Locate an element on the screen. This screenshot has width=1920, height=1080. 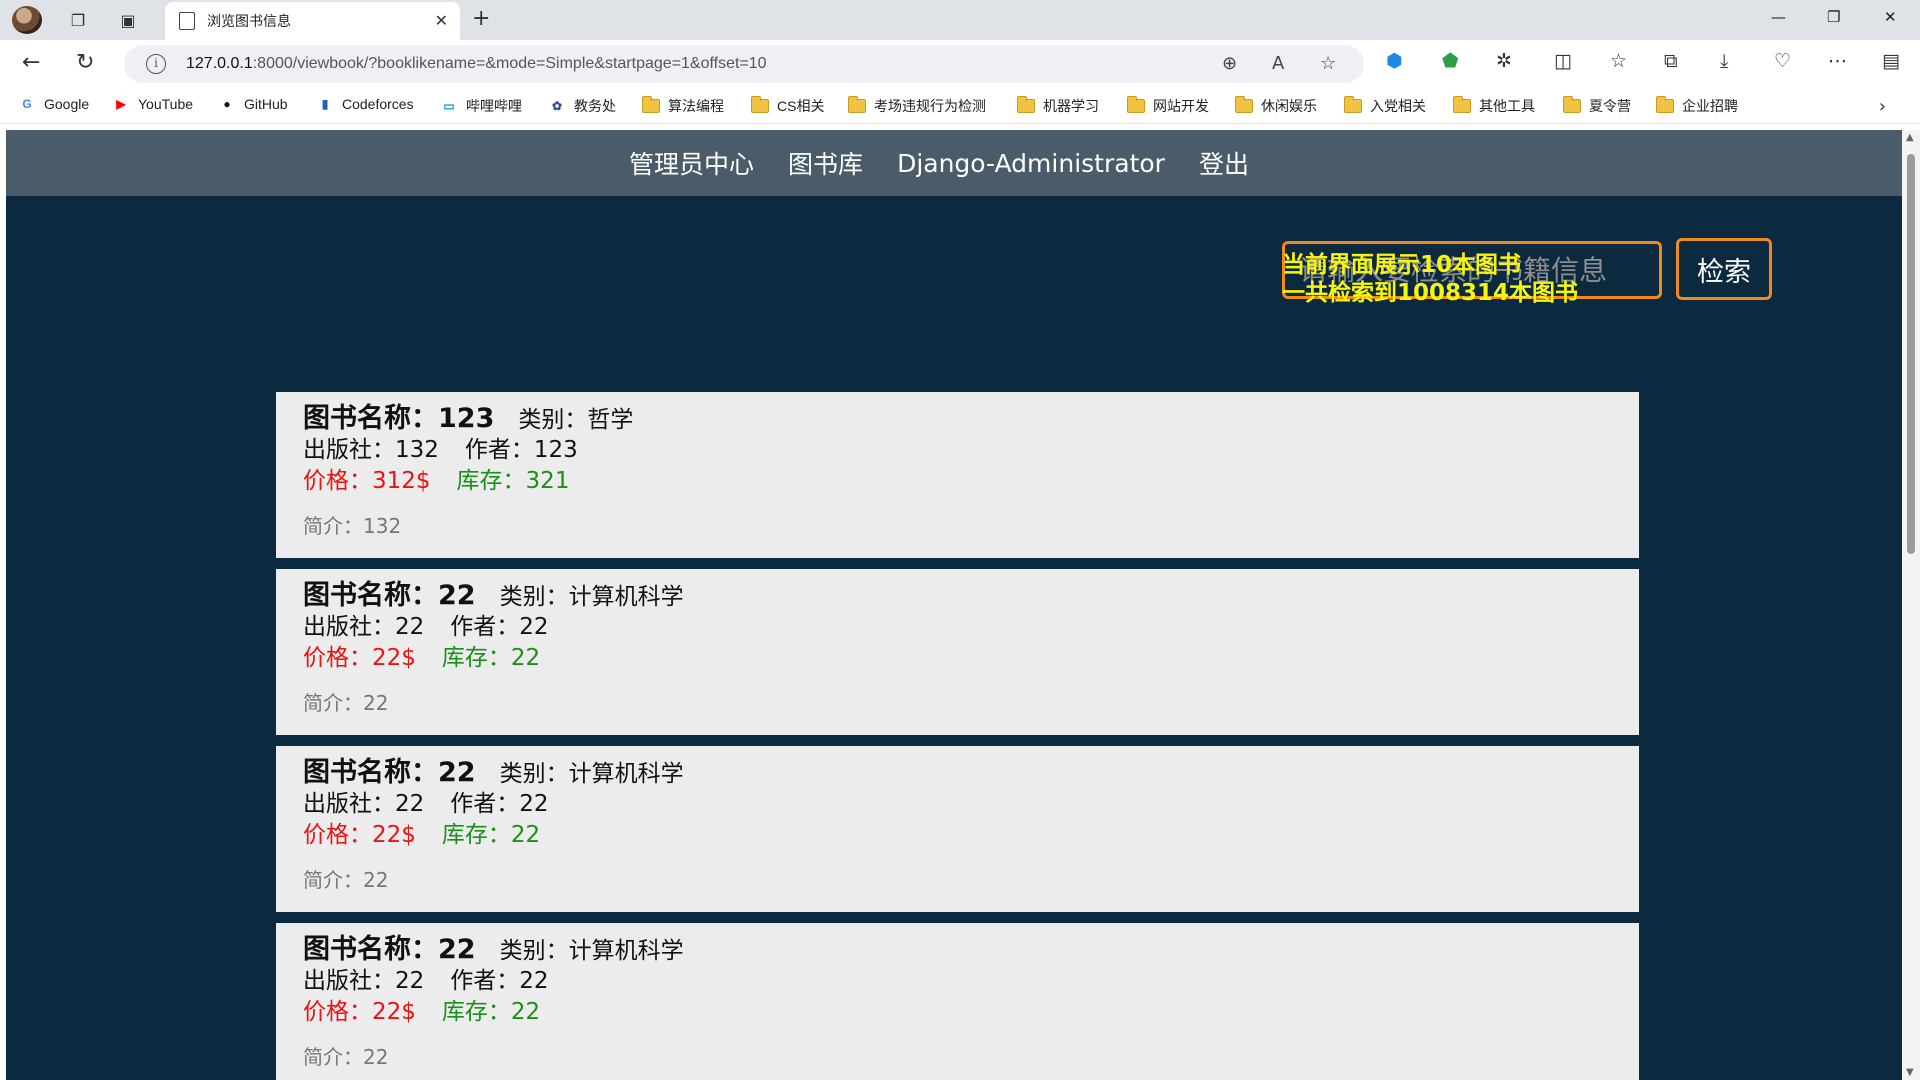
scrollbar-thumb is located at coordinates (1911, 354).